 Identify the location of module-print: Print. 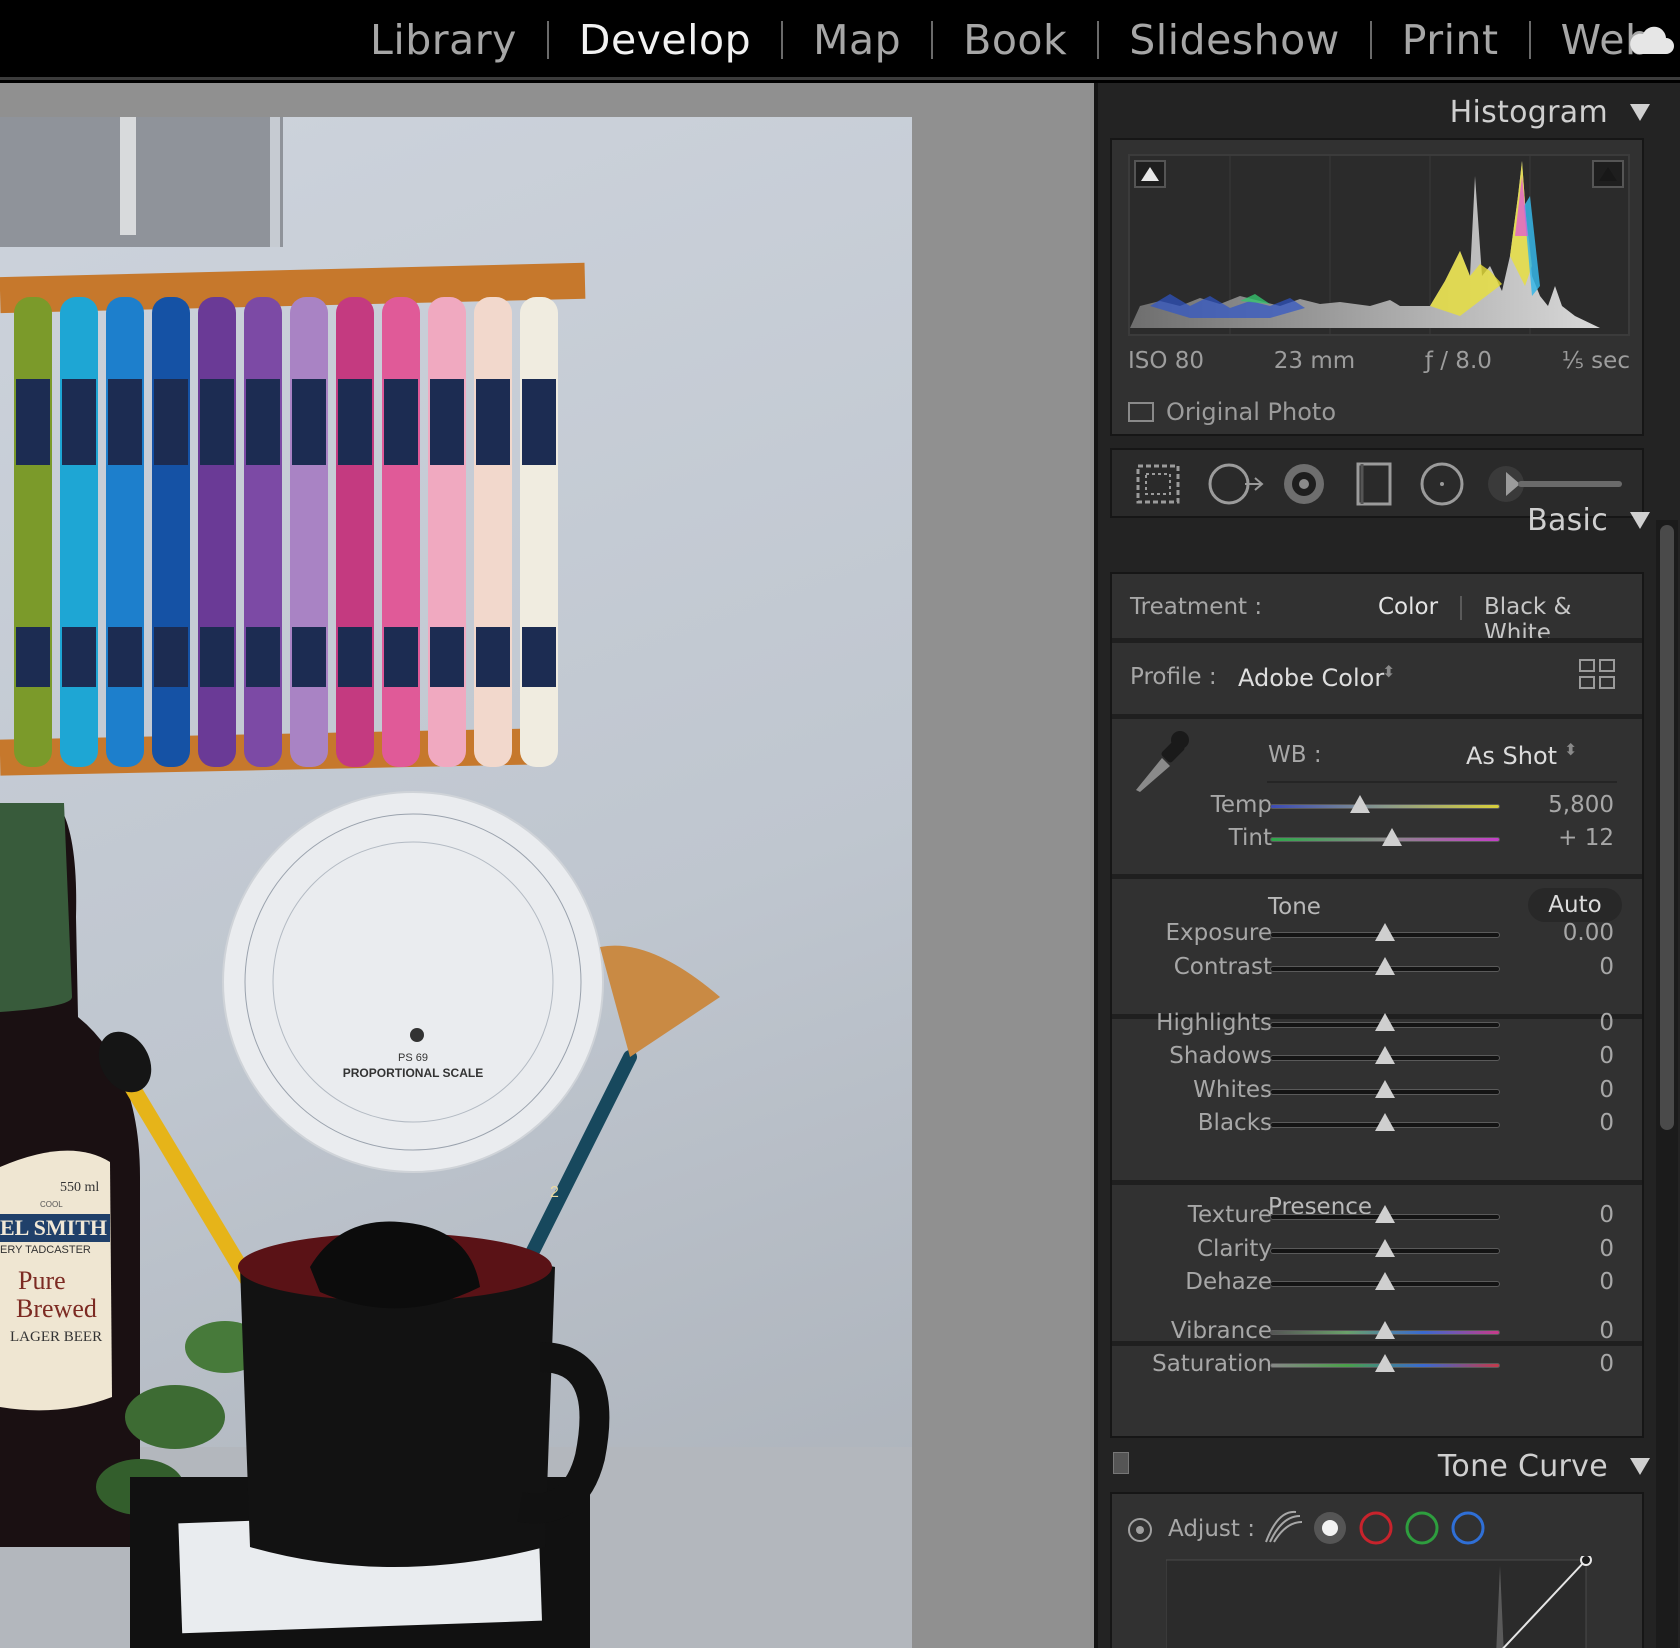
(1450, 40).